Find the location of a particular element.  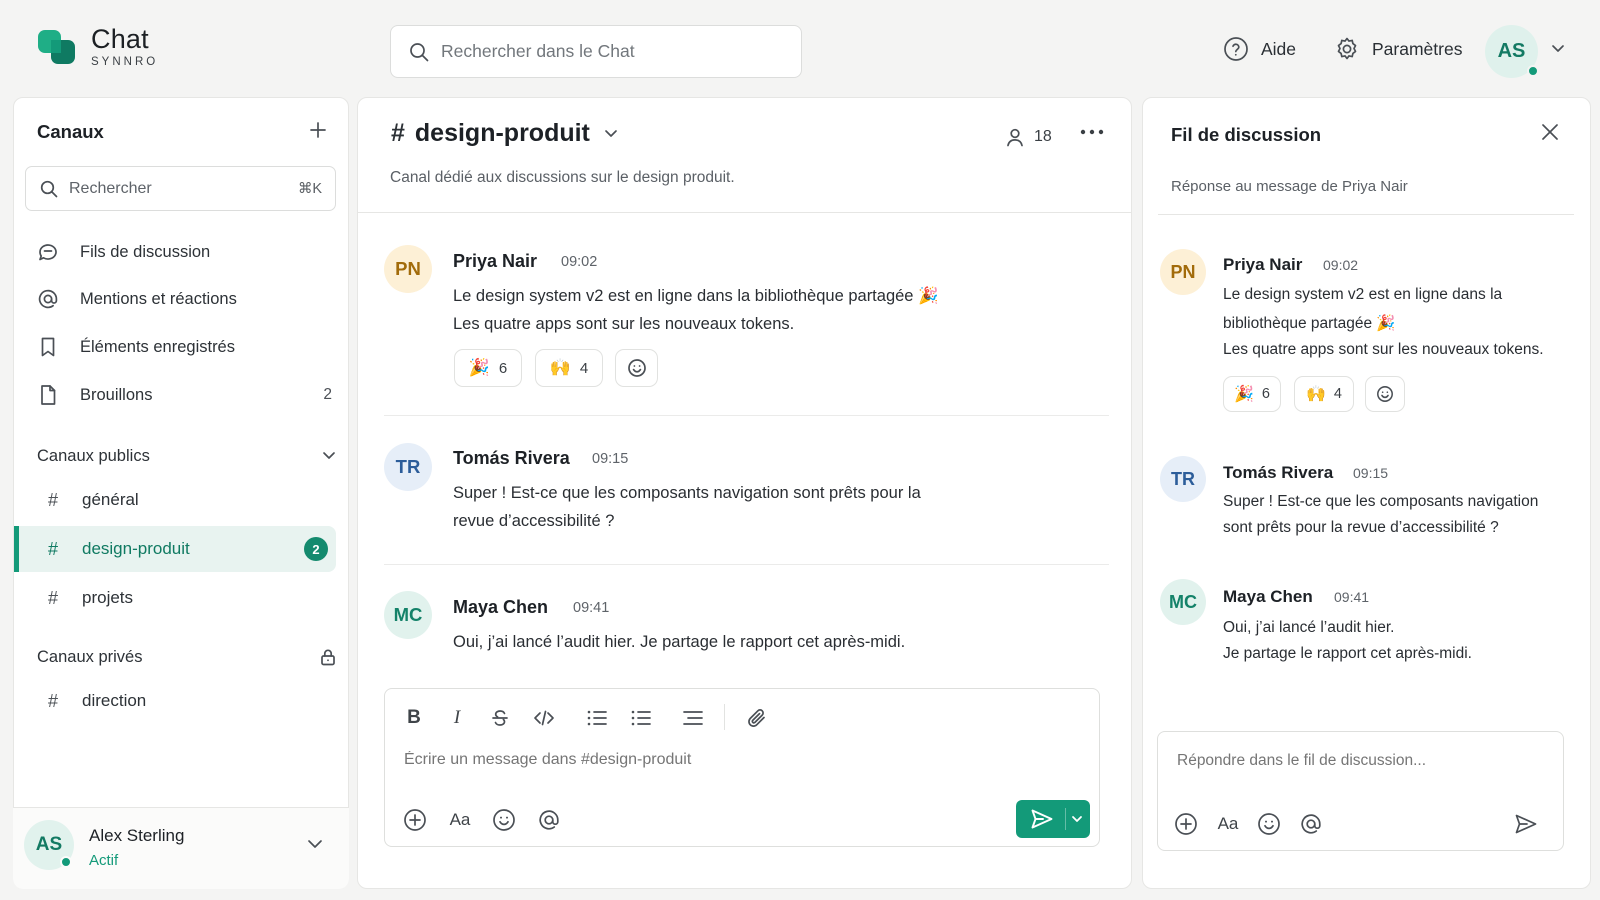

avatar: AS is located at coordinates (49, 845).